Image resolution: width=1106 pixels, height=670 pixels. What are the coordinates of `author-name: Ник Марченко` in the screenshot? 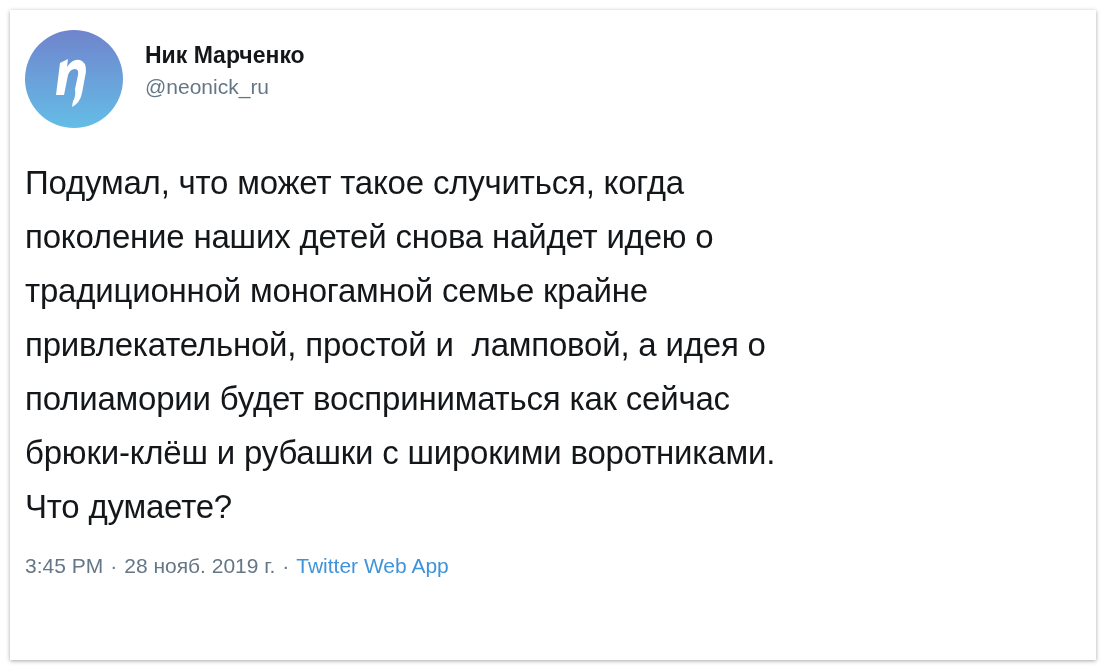 It's located at (225, 55).